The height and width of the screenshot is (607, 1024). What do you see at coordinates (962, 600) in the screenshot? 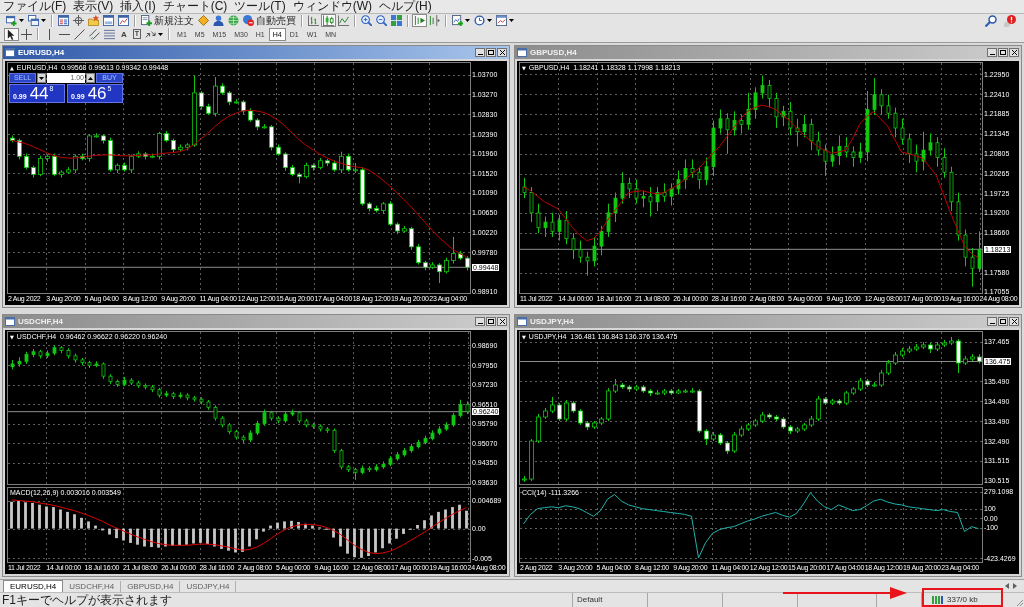
I see `traffic-label: 337/0 kb` at bounding box center [962, 600].